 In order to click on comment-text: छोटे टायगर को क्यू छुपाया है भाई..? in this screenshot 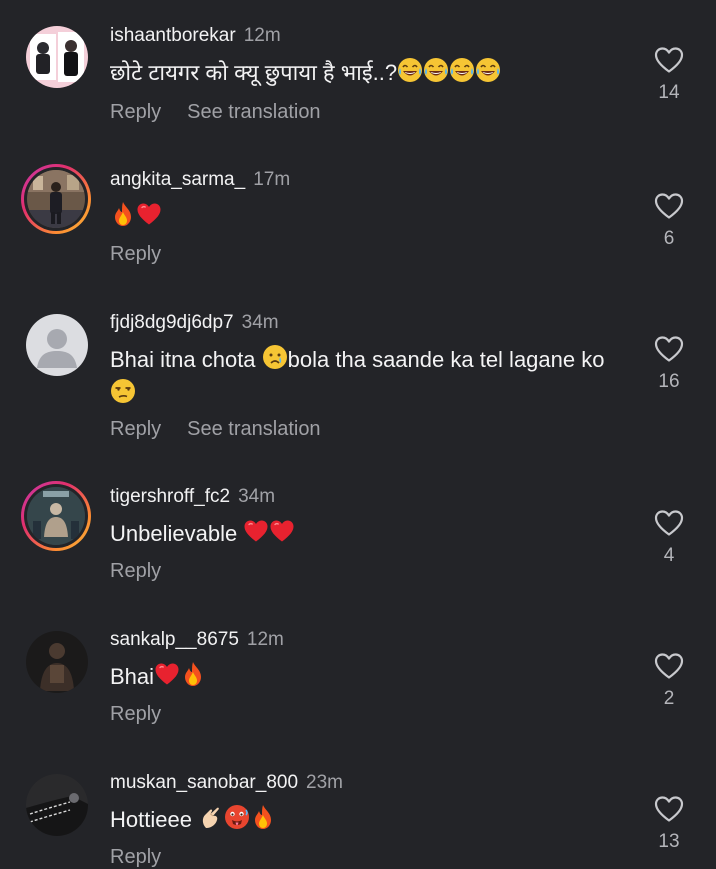, I will do `click(370, 73)`.